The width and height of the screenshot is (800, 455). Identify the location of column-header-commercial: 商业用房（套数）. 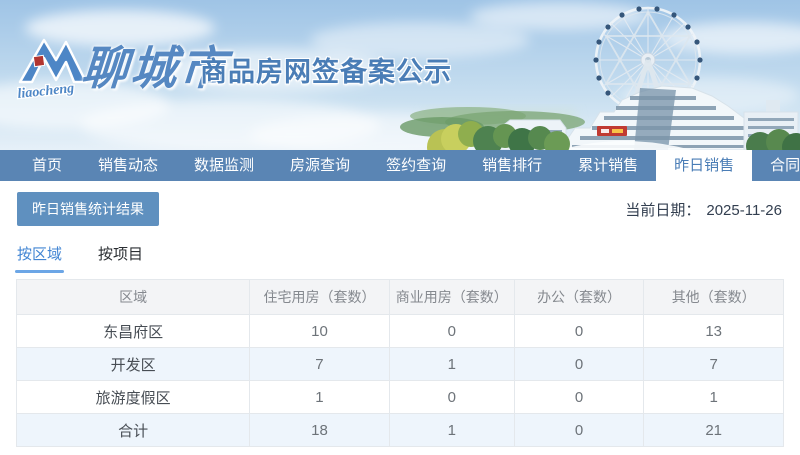
(451, 297).